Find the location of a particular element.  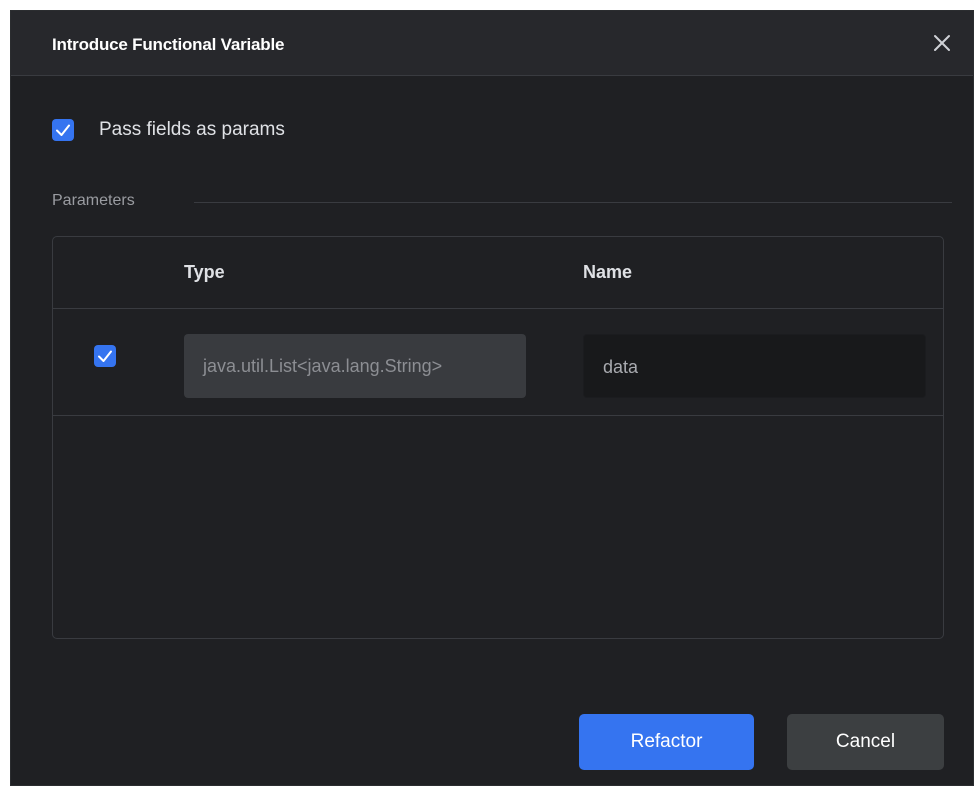

parameter-type-field: java.util.List<java.lang.String> is located at coordinates (355, 366).